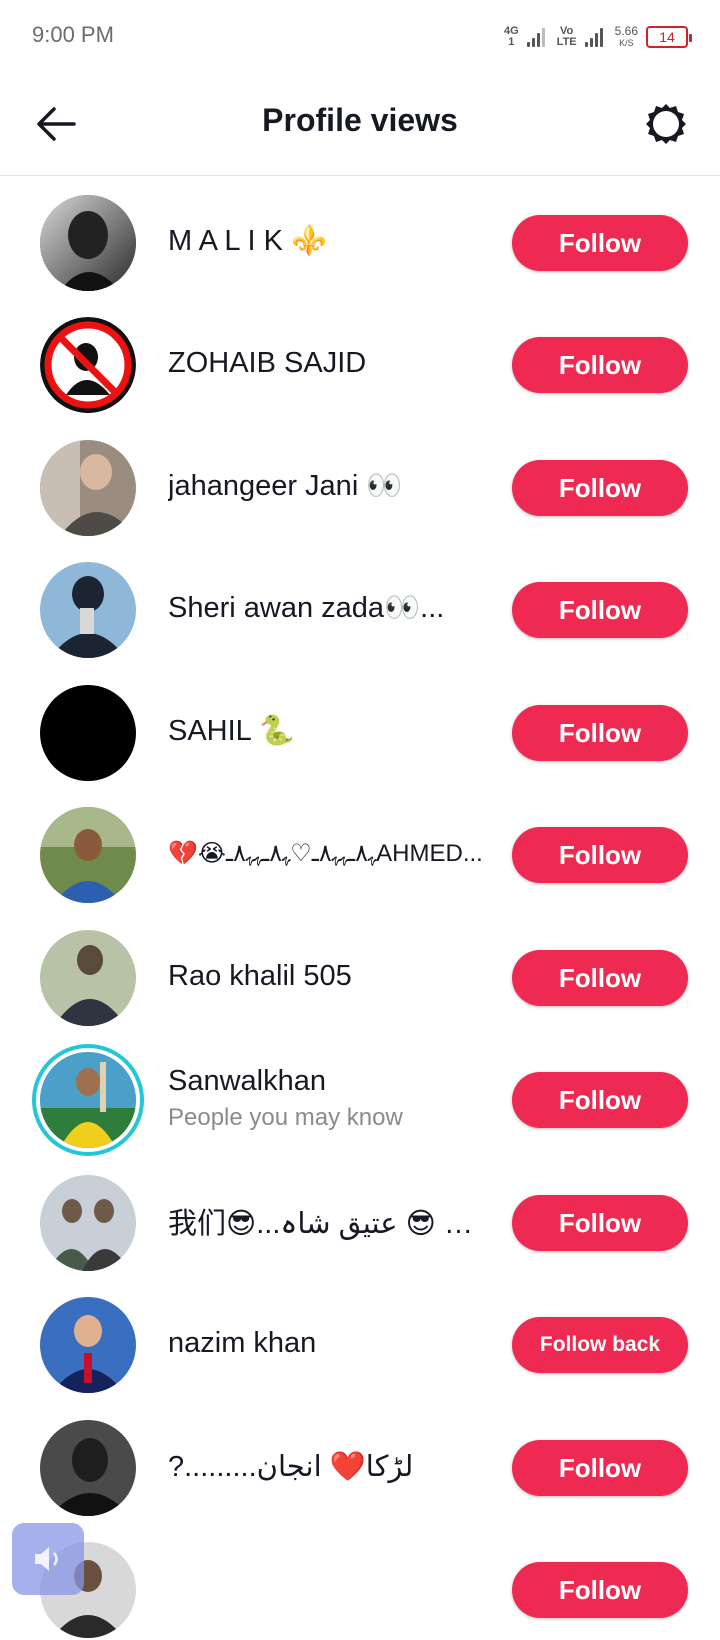 This screenshot has width=720, height=1640. I want to click on user-info: Sanwalkhan People you may know, so click(328, 1098).